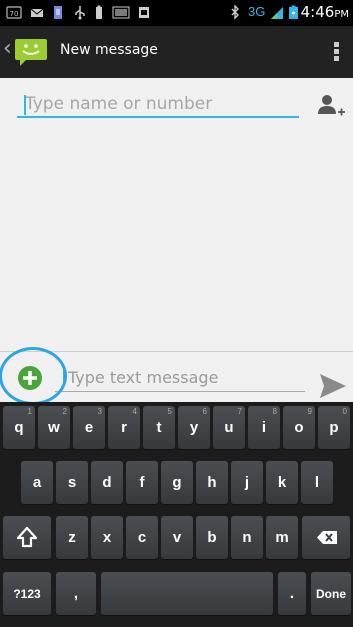 Image resolution: width=353 pixels, height=627 pixels. Describe the element at coordinates (142, 537) in the screenshot. I see `key-c: c` at that location.